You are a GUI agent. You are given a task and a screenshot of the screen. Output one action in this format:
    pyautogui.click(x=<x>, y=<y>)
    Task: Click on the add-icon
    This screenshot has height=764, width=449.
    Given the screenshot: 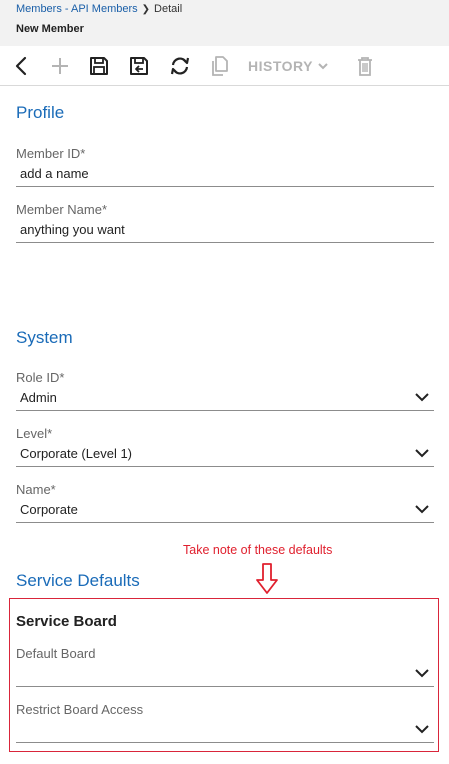 What is the action you would take?
    pyautogui.click(x=60, y=66)
    